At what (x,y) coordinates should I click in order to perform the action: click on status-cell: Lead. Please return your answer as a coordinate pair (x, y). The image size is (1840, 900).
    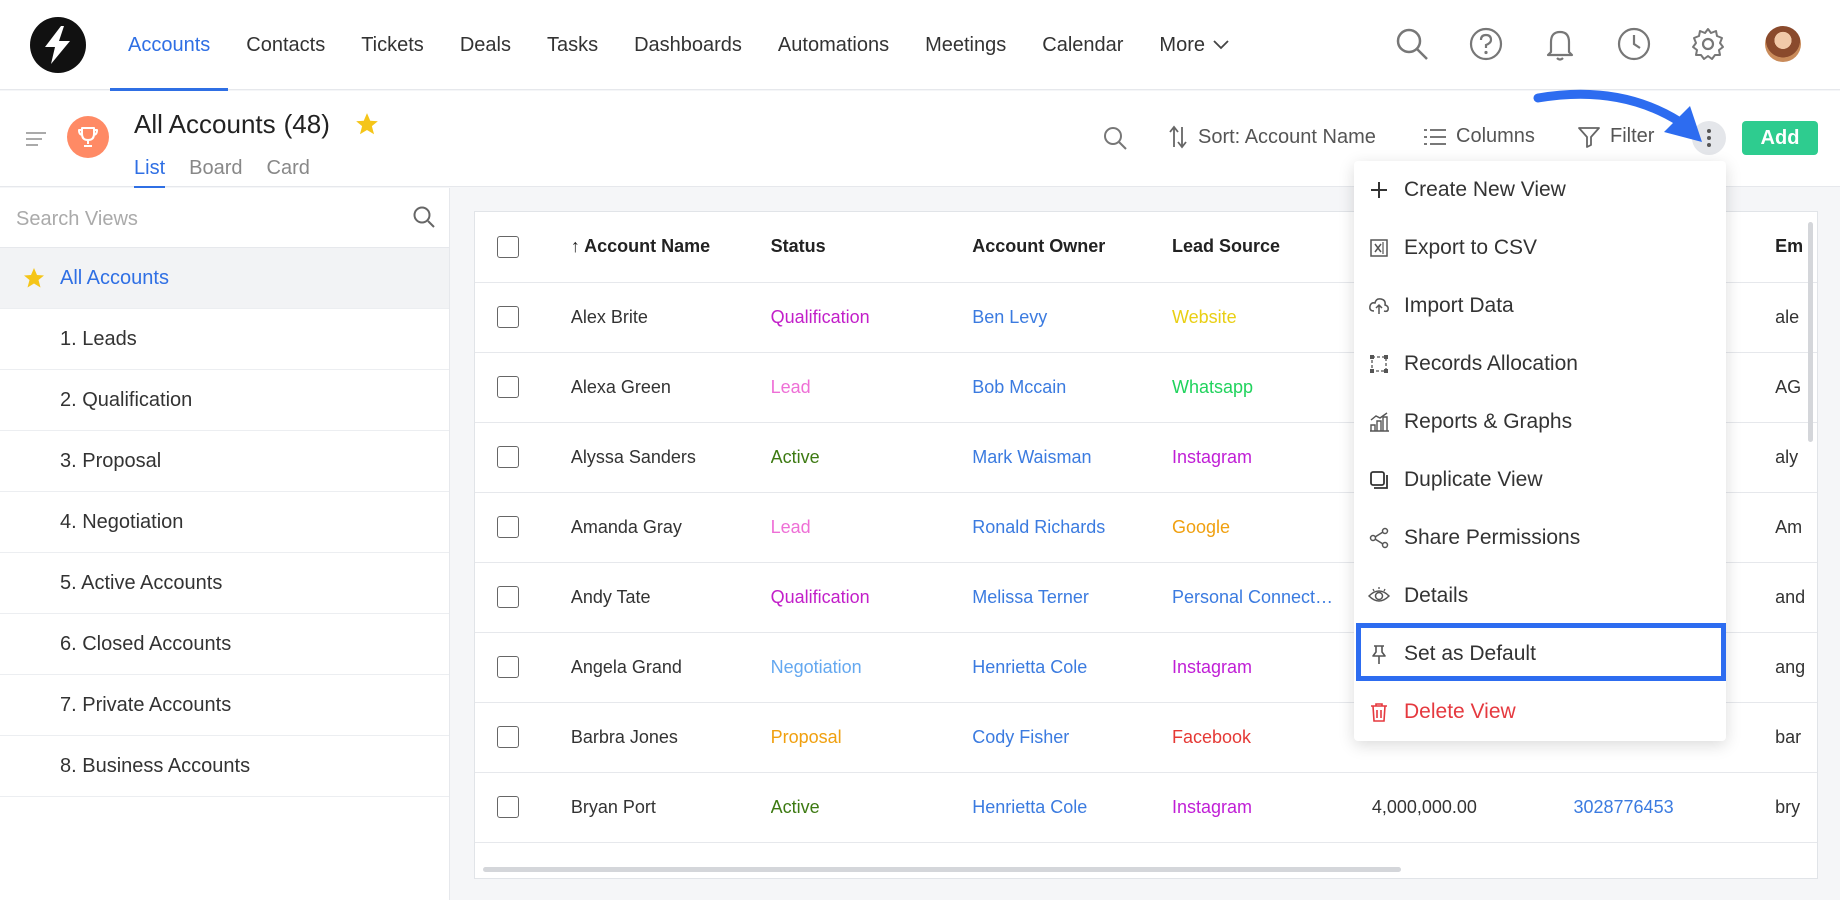
    Looking at the image, I should click on (871, 527).